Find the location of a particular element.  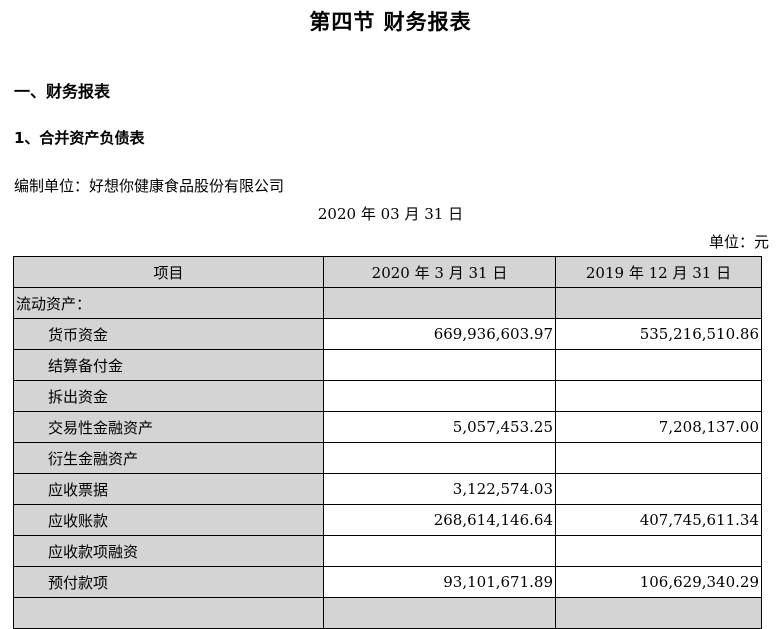

currency-unit: 单位：元 is located at coordinates (738, 242).